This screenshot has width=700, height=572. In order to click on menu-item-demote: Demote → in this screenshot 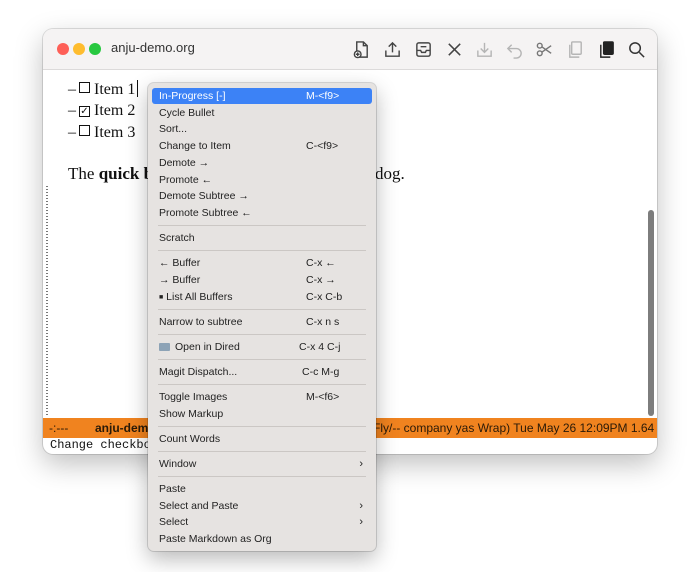, I will do `click(262, 163)`.